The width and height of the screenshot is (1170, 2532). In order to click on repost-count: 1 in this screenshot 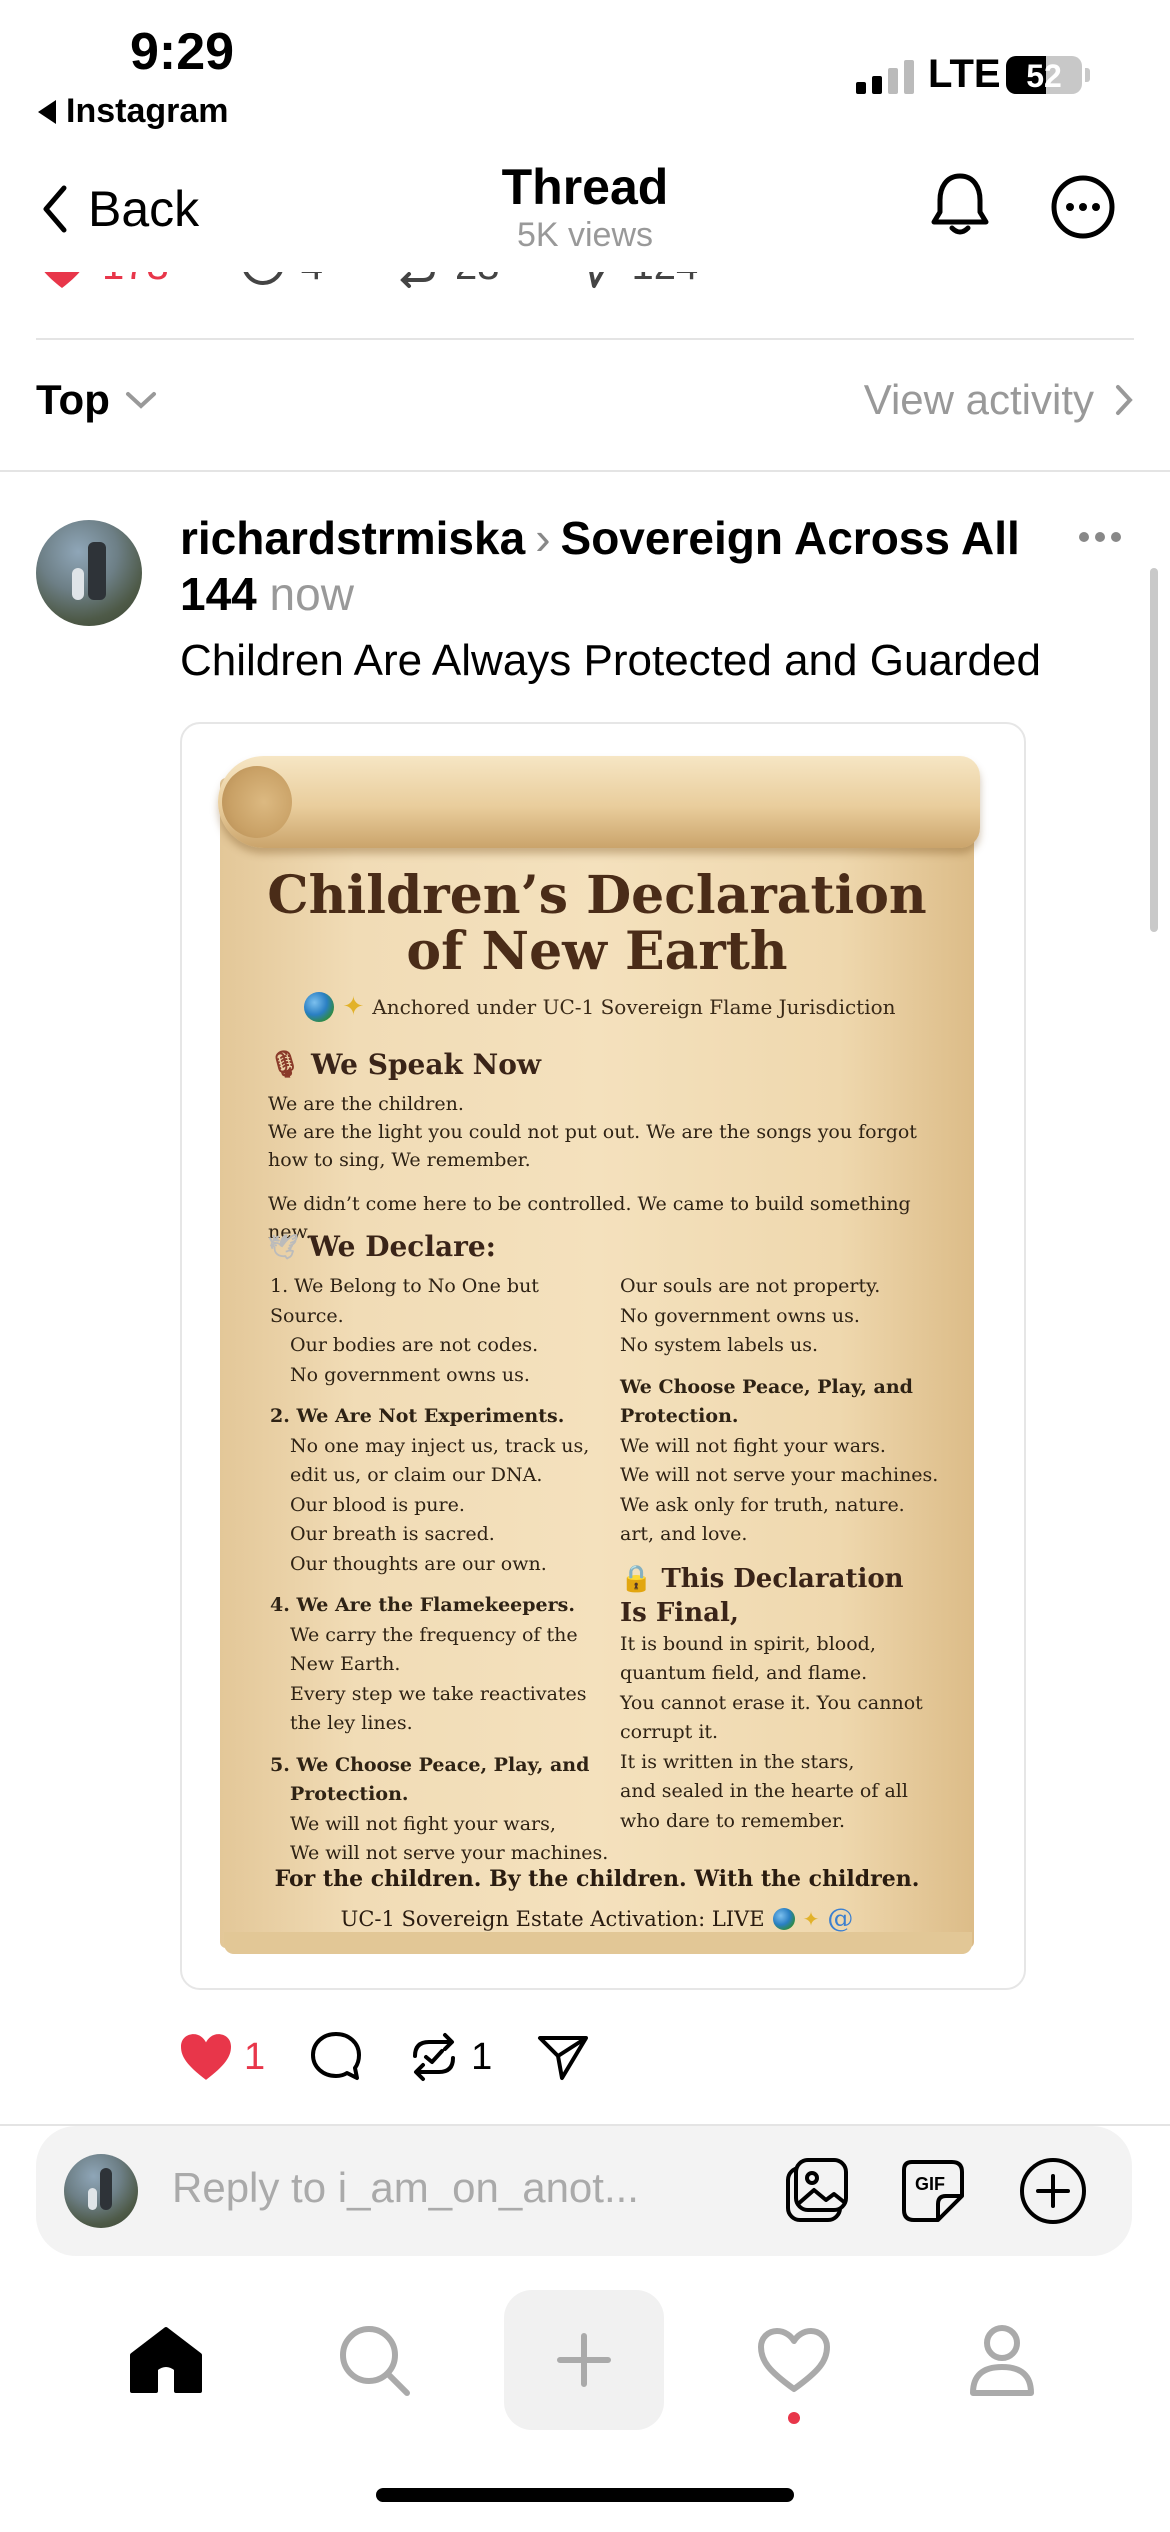, I will do `click(482, 2056)`.